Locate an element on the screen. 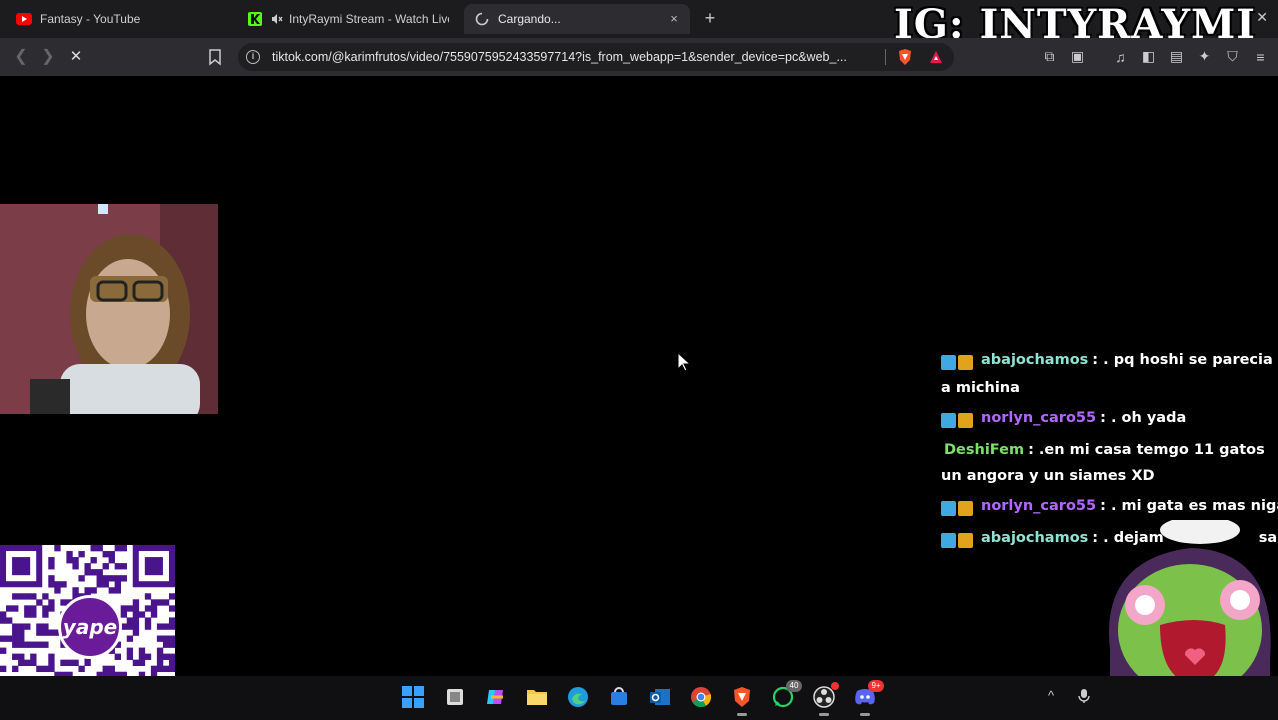 The image size is (1278, 720). store-icon is located at coordinates (619, 697).